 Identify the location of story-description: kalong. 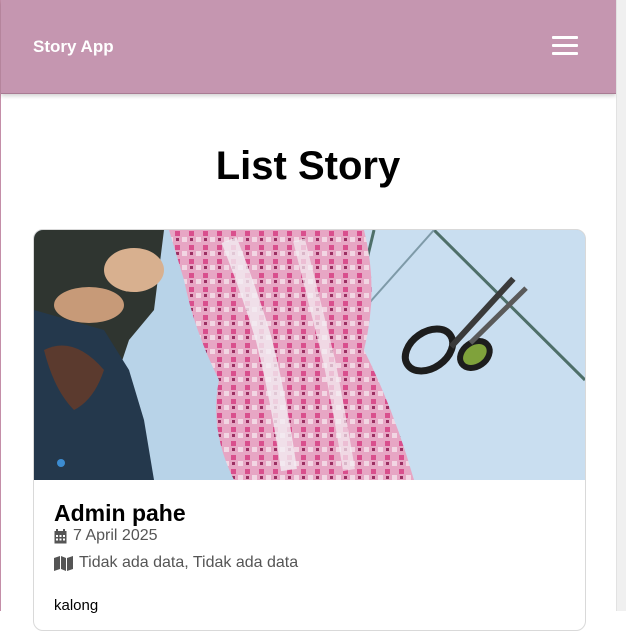
(76, 605).